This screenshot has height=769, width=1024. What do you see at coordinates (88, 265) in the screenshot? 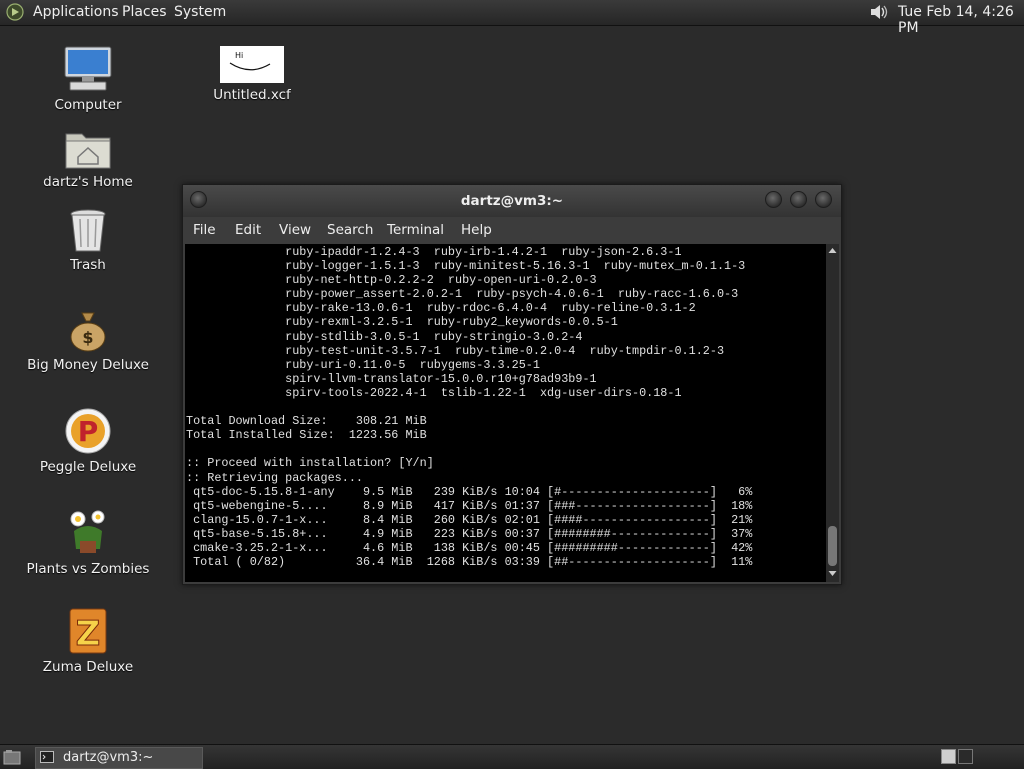
I see `trash-label: Trash` at bounding box center [88, 265].